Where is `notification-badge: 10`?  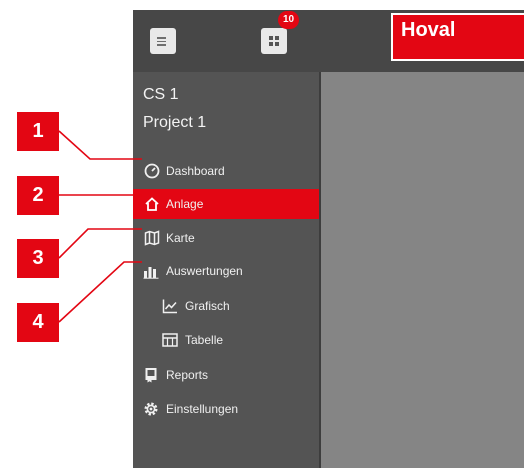 notification-badge: 10 is located at coordinates (288, 20).